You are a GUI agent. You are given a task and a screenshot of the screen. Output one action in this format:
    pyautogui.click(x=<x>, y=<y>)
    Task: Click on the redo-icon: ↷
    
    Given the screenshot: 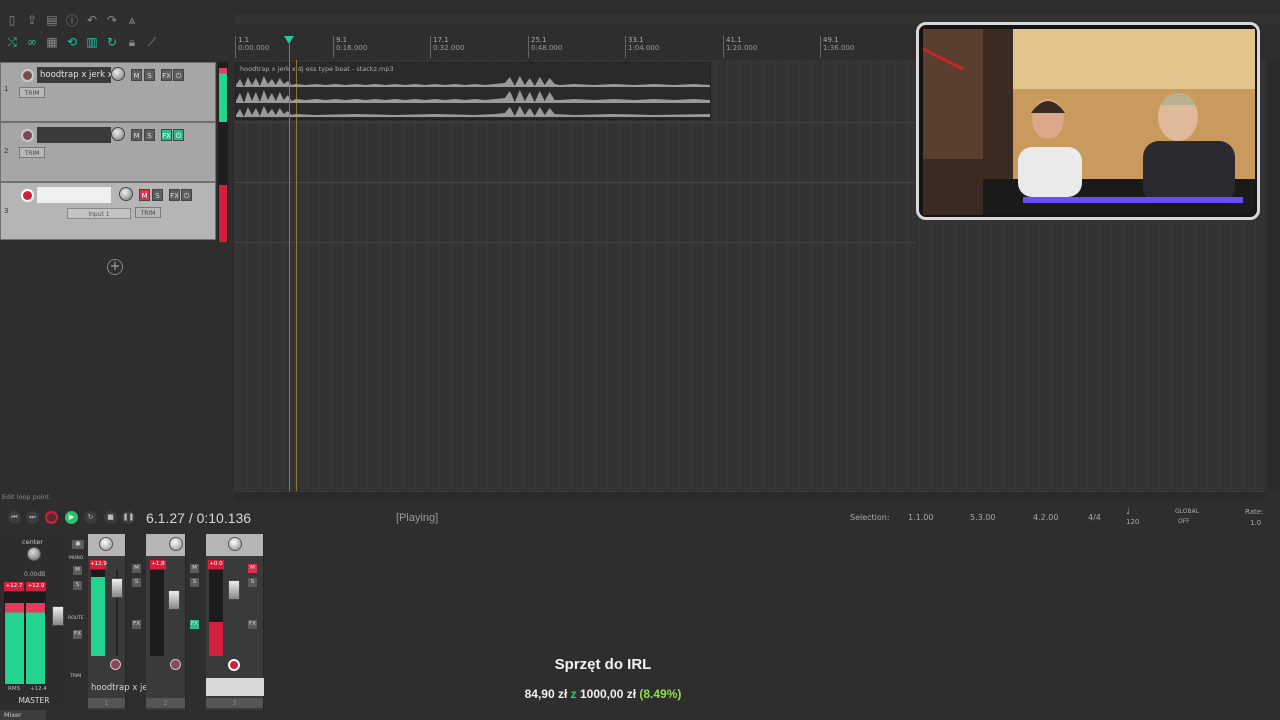 What is the action you would take?
    pyautogui.click(x=112, y=20)
    